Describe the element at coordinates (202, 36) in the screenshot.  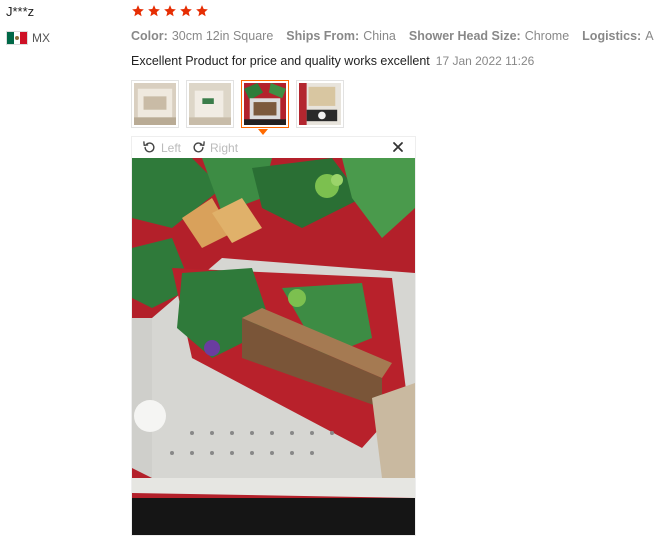
I see `attribute-color: Color: 30cm 12in Square` at that location.